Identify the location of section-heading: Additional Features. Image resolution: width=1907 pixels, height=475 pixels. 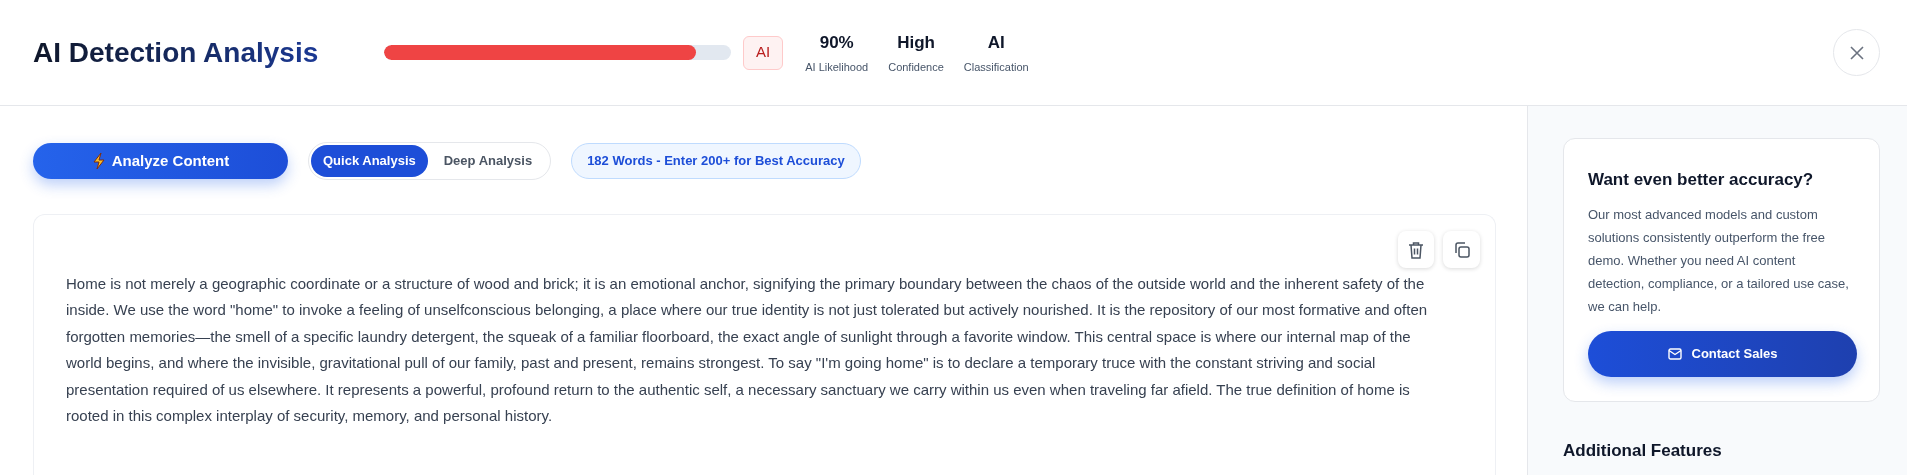
(1643, 450).